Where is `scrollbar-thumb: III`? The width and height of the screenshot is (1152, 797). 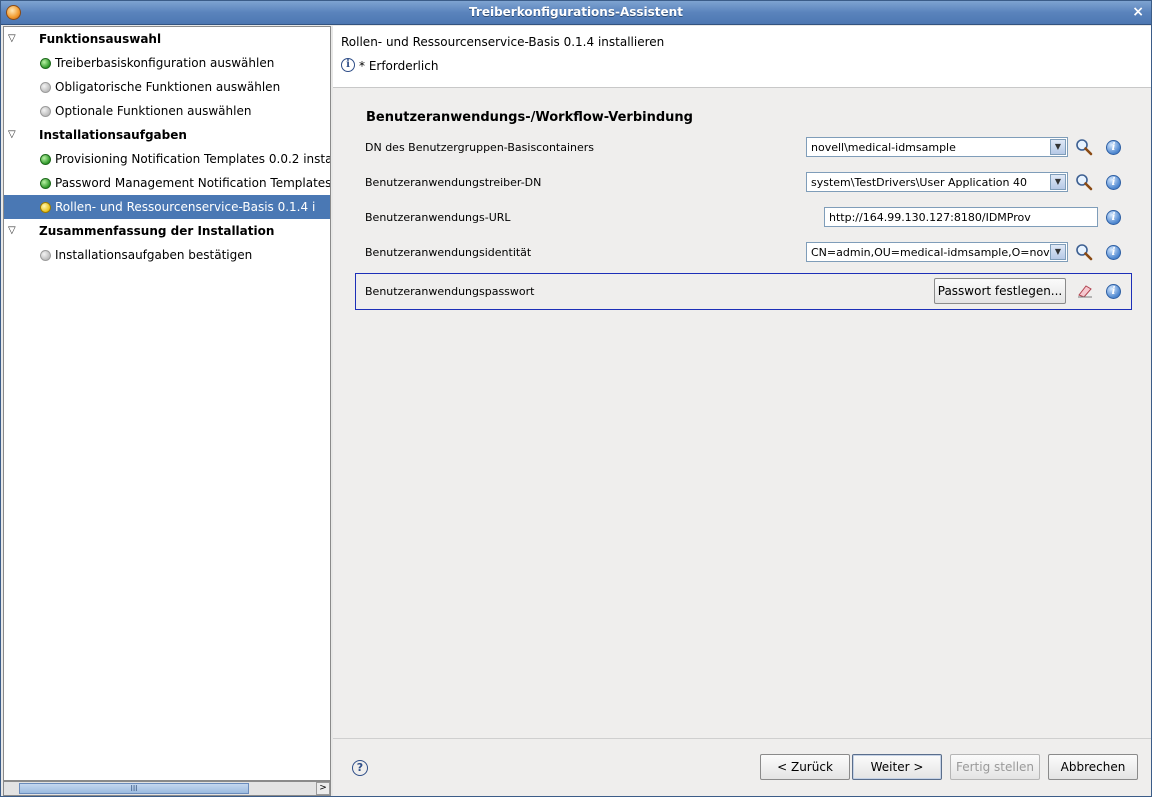
scrollbar-thumb: III is located at coordinates (134, 788).